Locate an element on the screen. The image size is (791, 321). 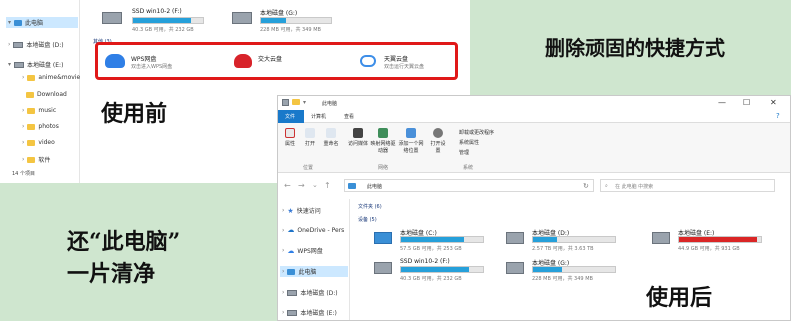
group-label-location: 位置 is located at coordinates (308, 168).